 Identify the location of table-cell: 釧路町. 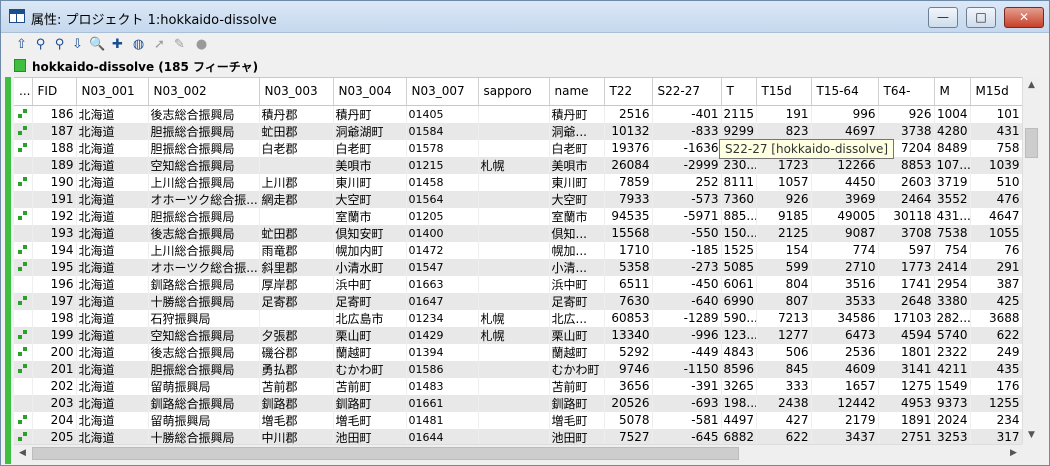
(370, 403).